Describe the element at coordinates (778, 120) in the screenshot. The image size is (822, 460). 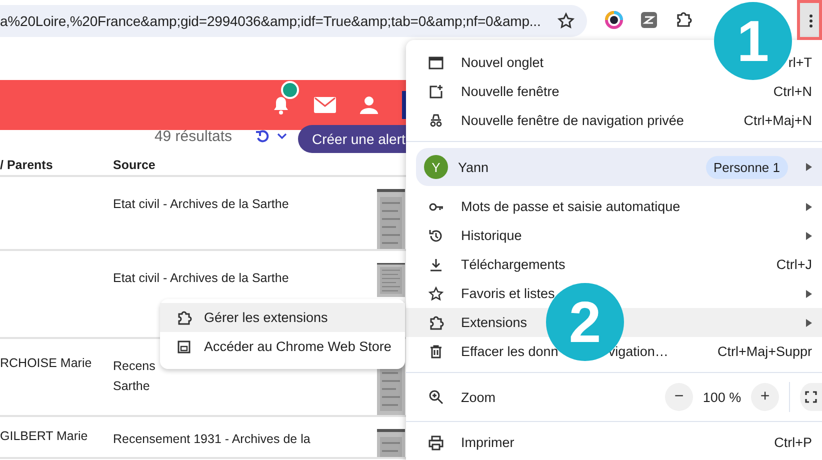
I see `shortcut-text: Ctrl+Maj+N` at that location.